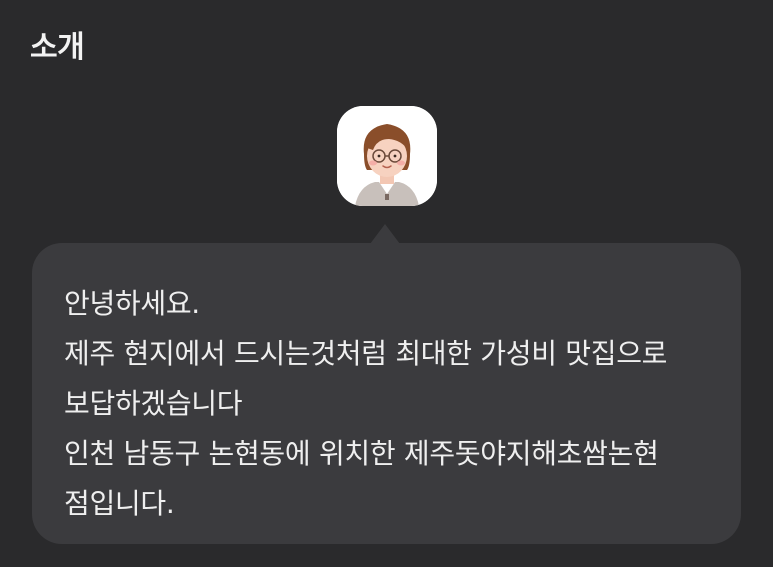  Describe the element at coordinates (385, 234) in the screenshot. I see `speech-bubble-pointer` at that location.